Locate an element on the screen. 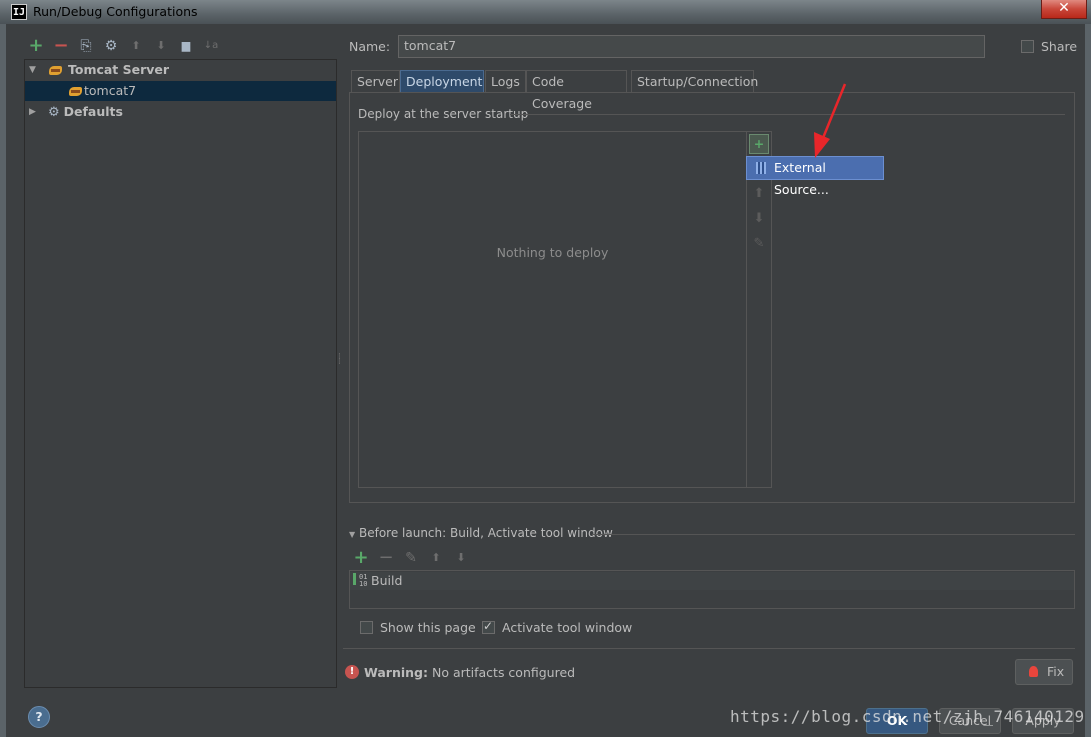 This screenshot has height=737, width=1091. tree-item-label: Defaults is located at coordinates (93, 111).